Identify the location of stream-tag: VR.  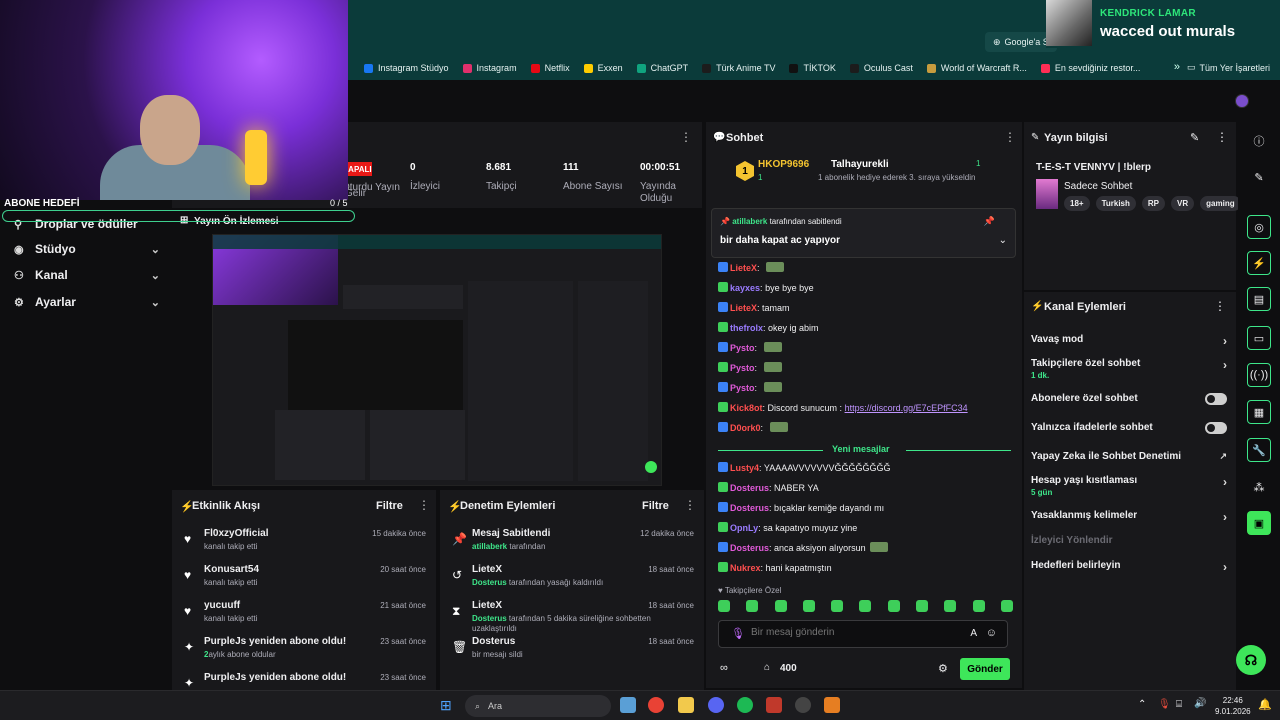
(1183, 203).